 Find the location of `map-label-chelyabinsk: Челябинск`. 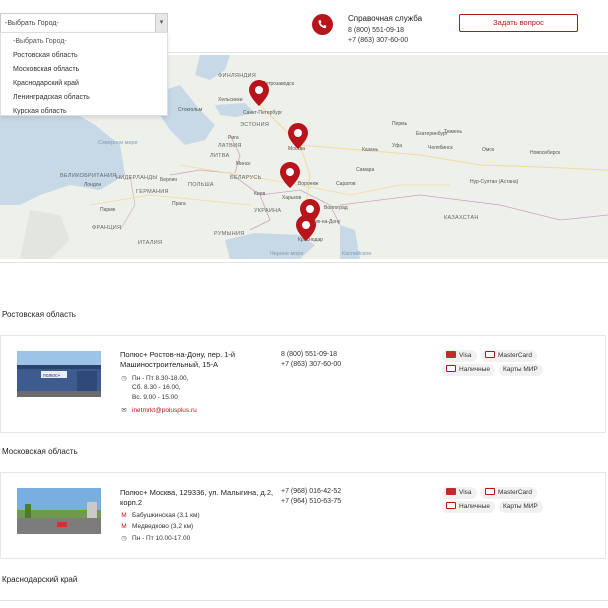

map-label-chelyabinsk: Челябинск is located at coordinates (440, 148).